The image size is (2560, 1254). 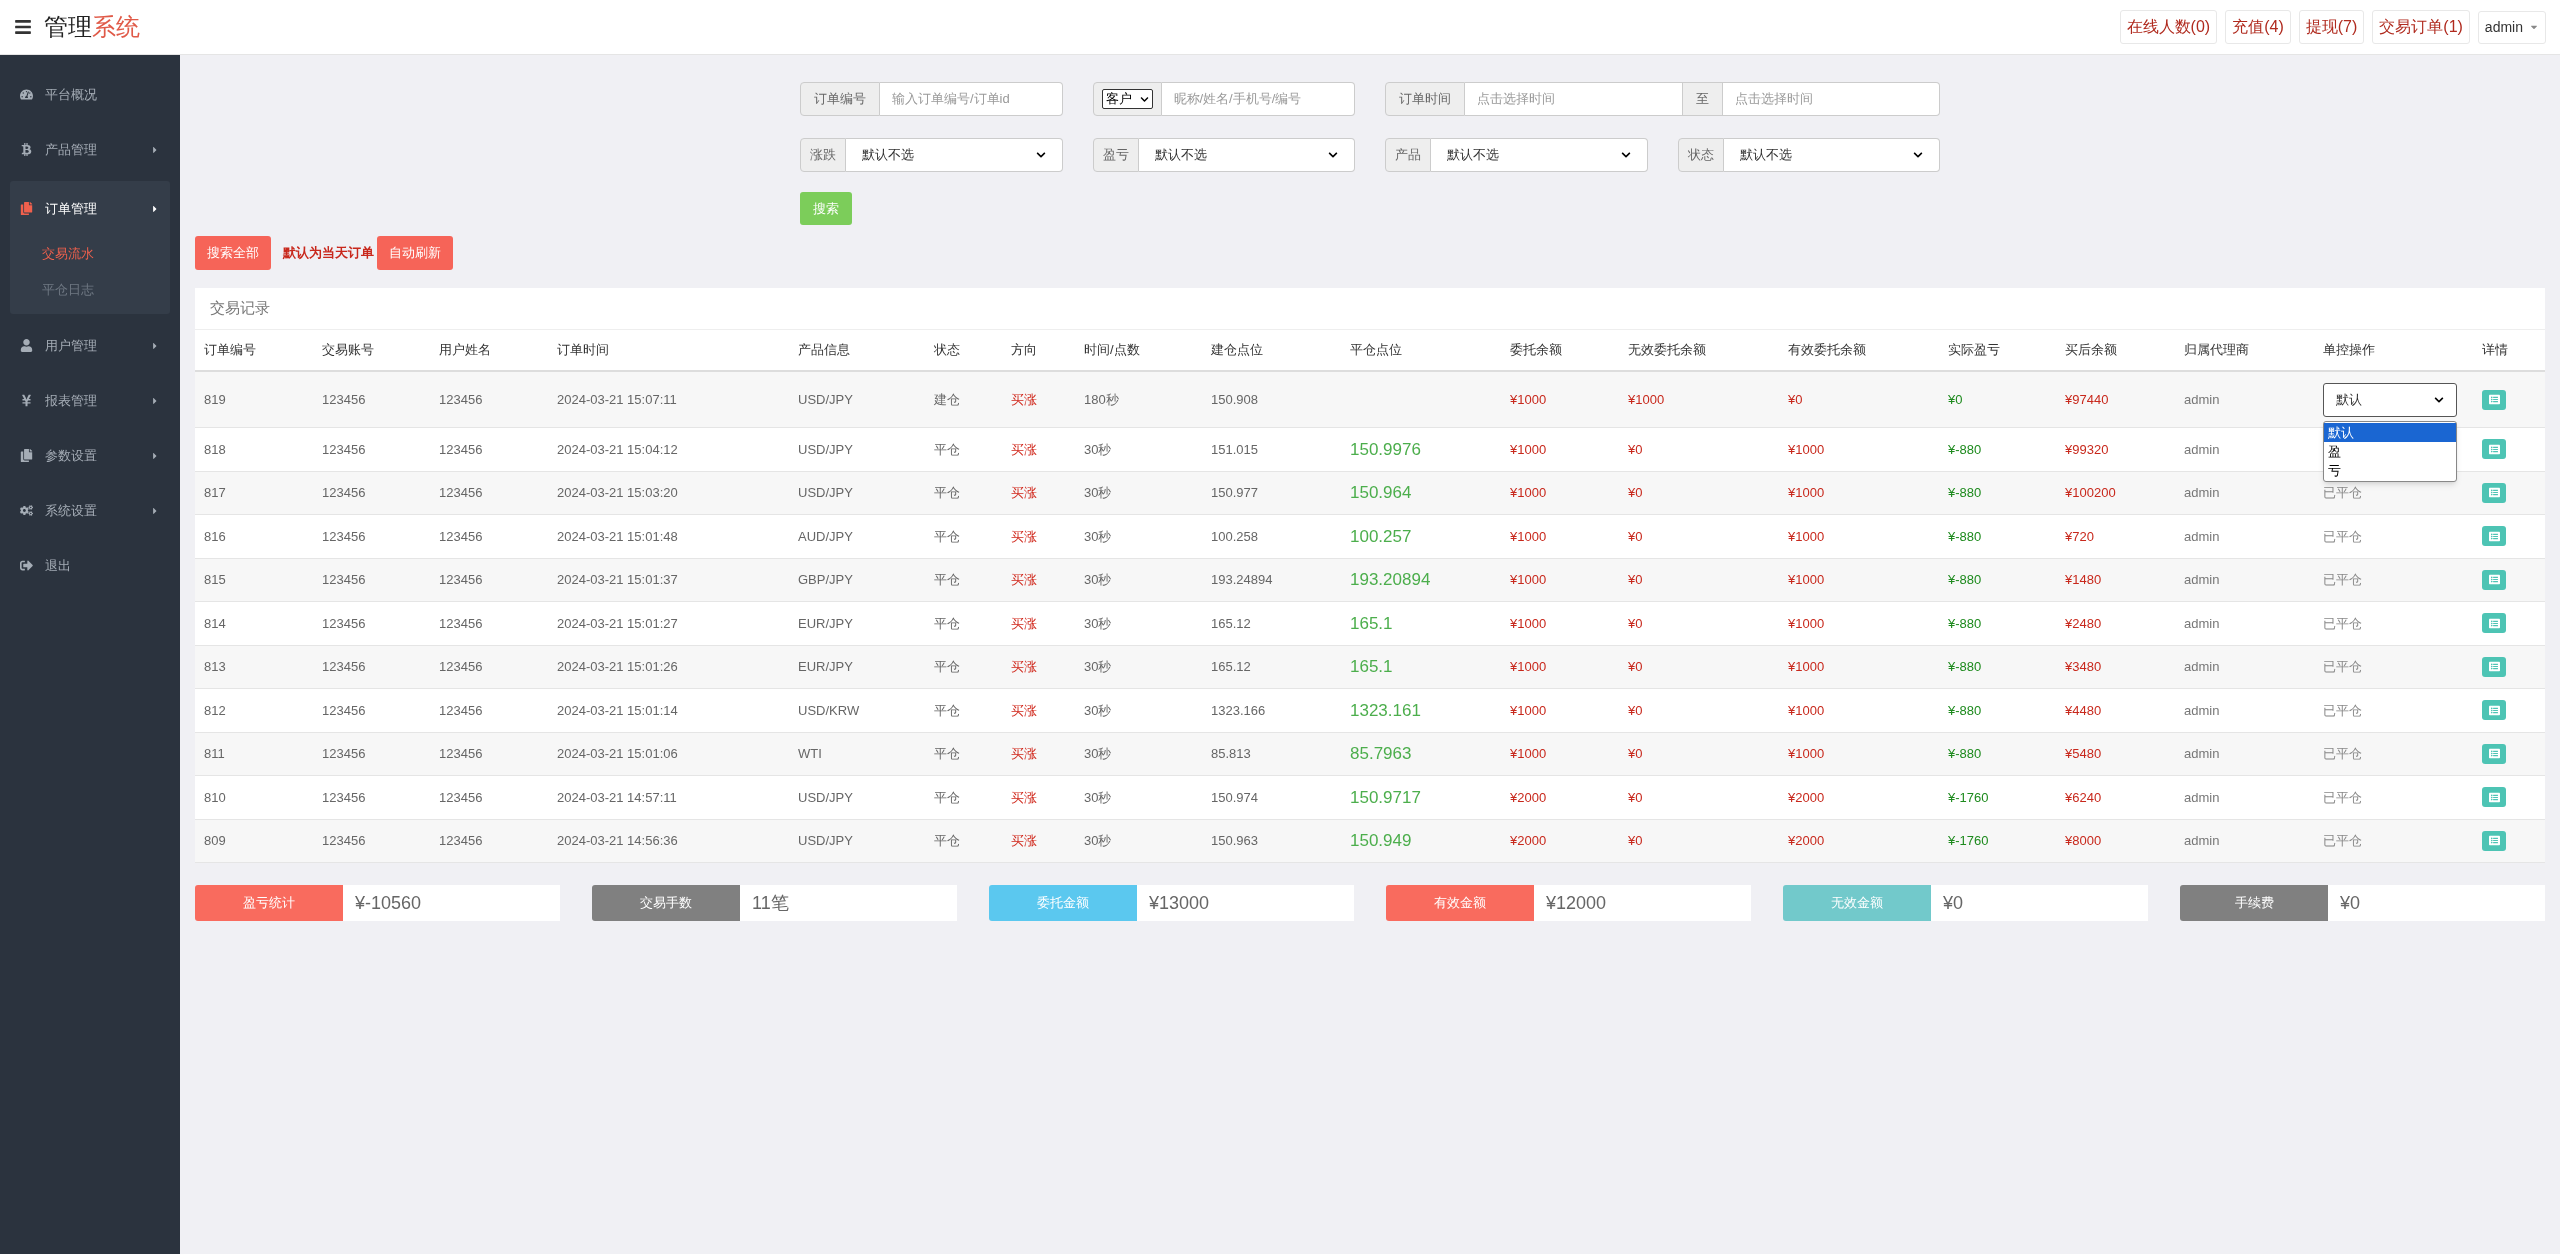 I want to click on table-cell-text: 193.24894, so click(x=1242, y=580).